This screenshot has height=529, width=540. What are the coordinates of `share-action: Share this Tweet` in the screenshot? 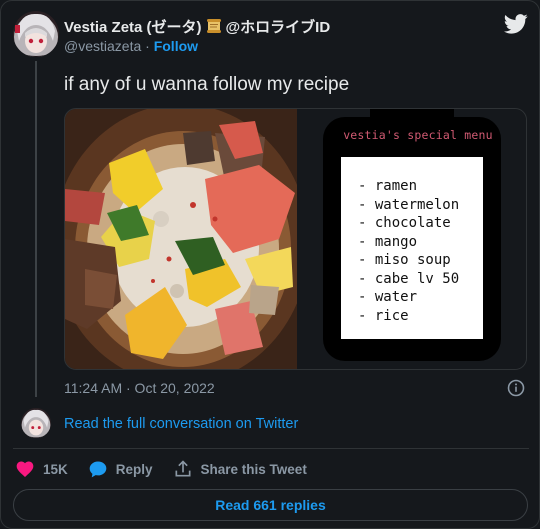 It's located at (240, 469).